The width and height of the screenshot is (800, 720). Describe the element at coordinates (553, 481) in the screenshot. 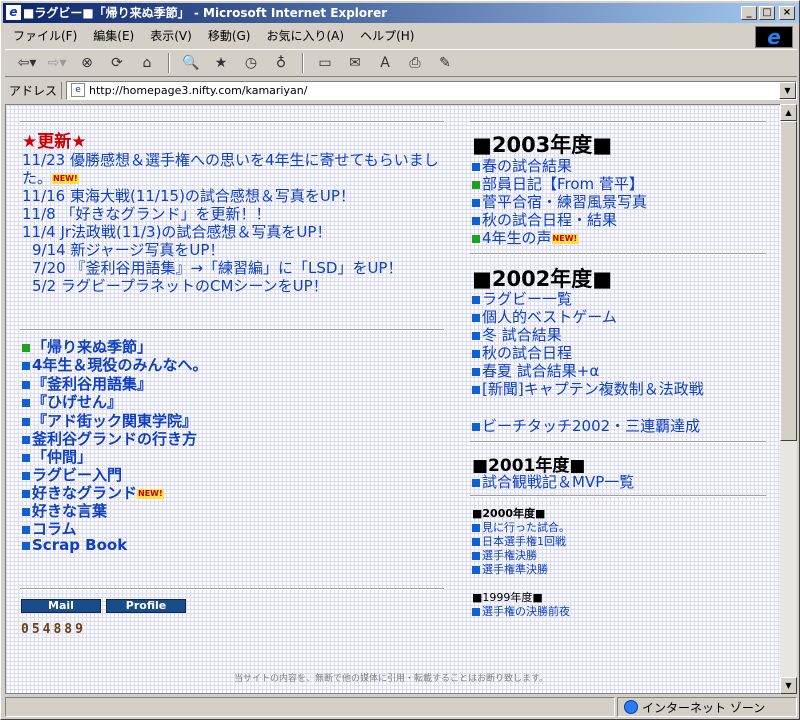

I see `right-link: 試合観戦記＆MVP一覧` at that location.